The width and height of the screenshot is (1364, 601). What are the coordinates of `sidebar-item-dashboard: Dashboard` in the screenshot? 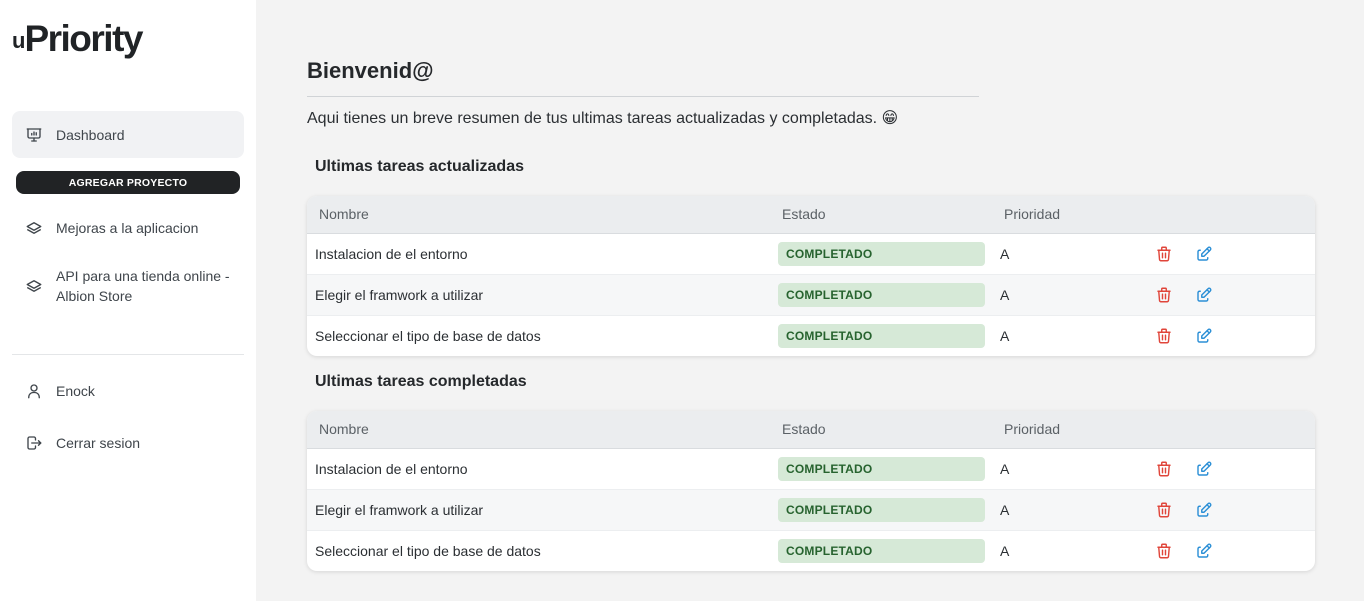 It's located at (128, 134).